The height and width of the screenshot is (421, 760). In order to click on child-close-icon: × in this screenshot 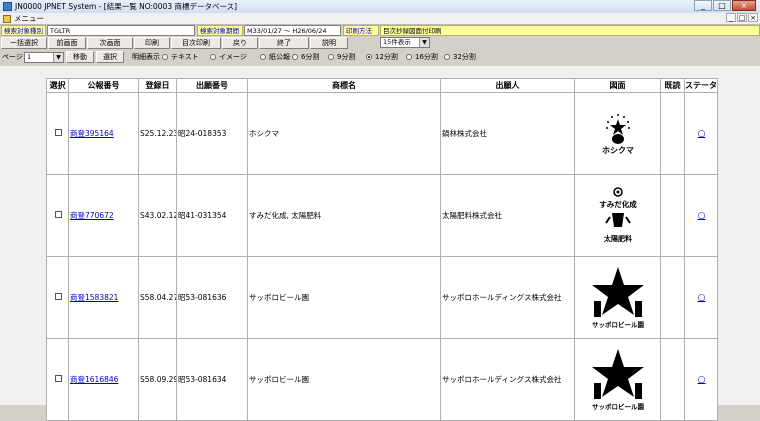, I will do `click(753, 17)`.